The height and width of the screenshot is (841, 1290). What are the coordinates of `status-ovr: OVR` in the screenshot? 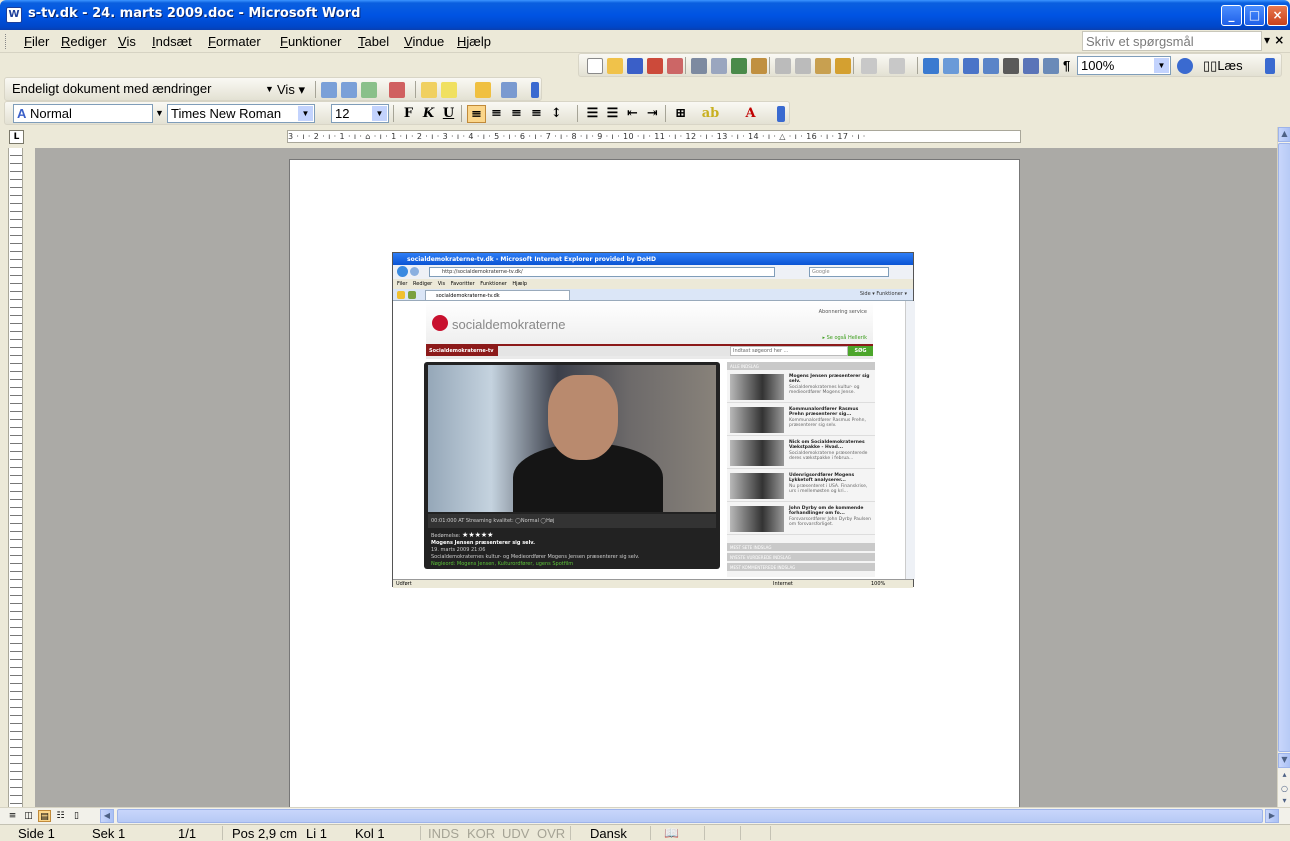 It's located at (551, 833).